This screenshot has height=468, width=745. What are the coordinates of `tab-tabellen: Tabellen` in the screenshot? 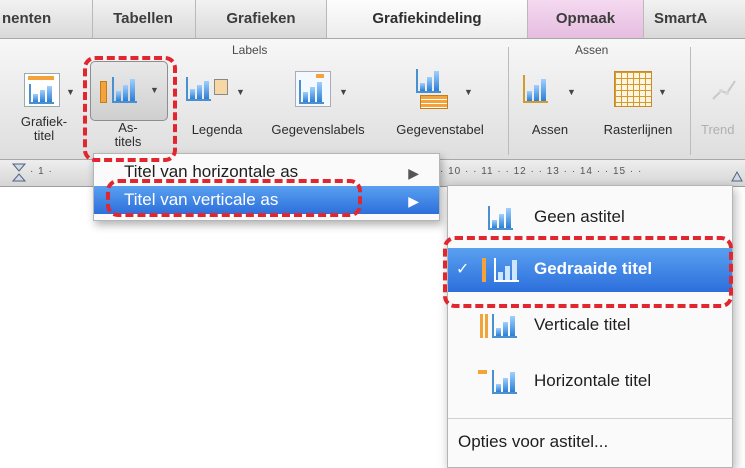 It's located at (143, 19).